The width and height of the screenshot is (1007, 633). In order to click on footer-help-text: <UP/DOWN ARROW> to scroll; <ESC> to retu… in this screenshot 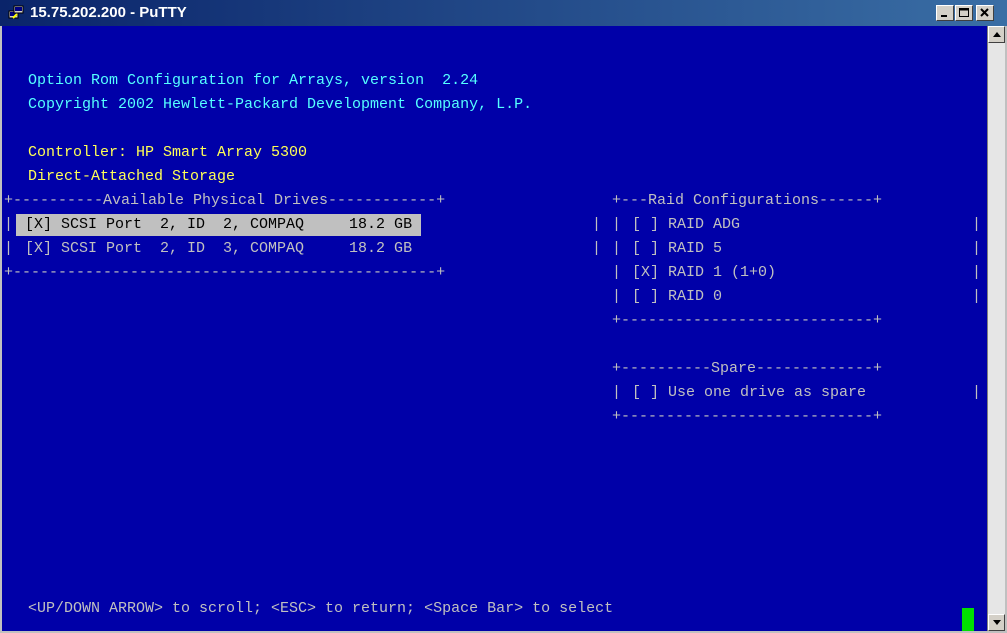, I will do `click(321, 608)`.